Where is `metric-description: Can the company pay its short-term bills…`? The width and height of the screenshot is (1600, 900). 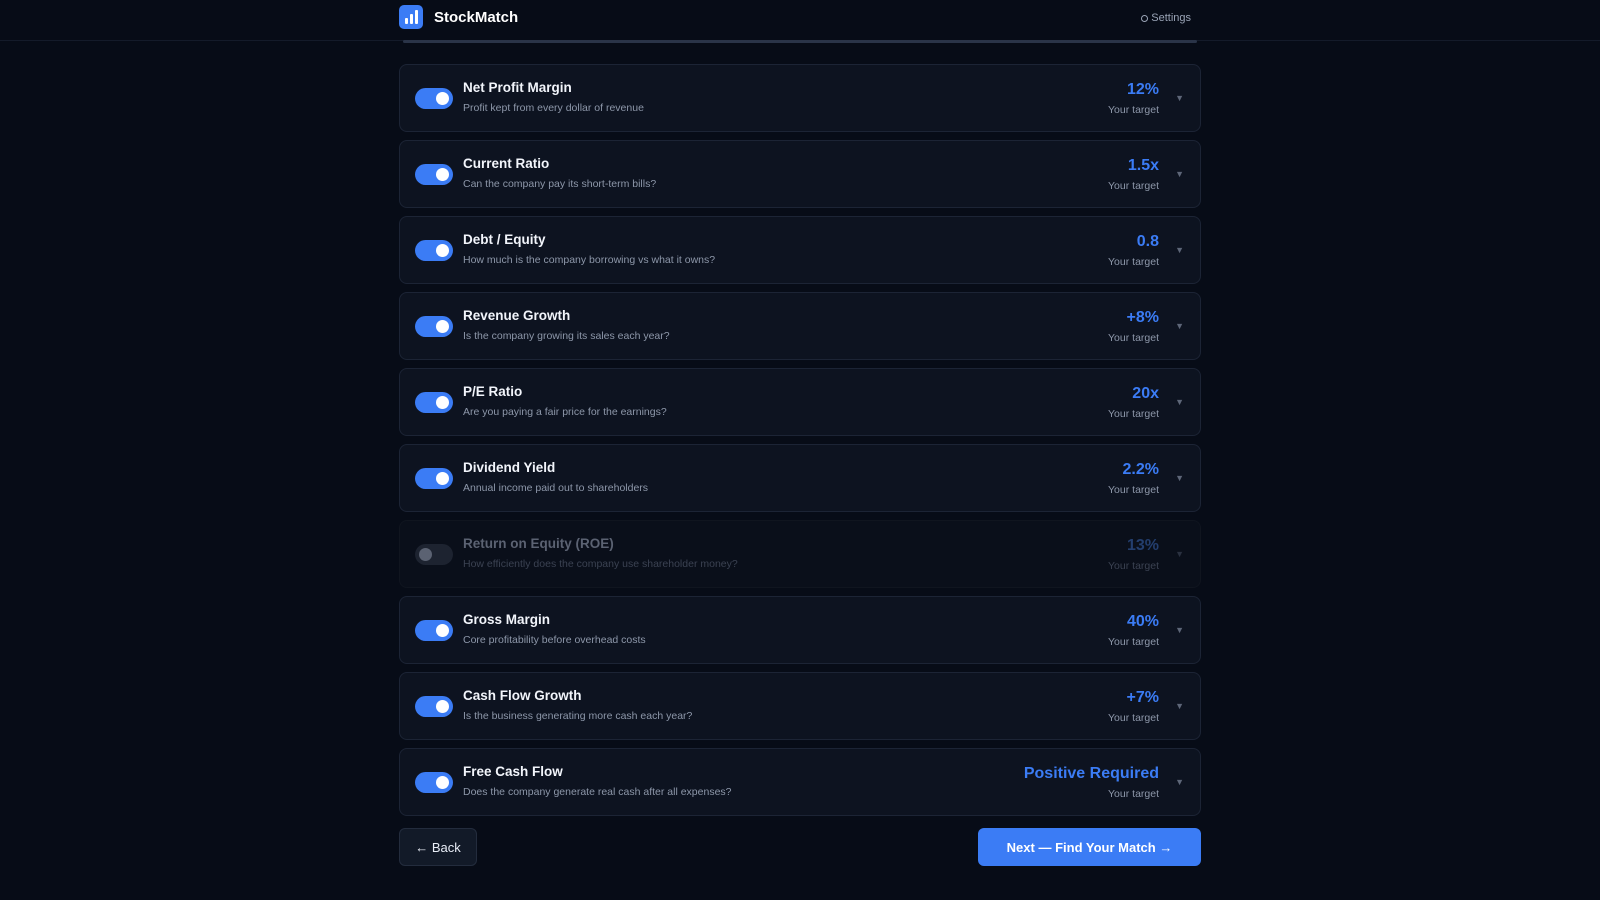
metric-description: Can the company pay its short-term bills… is located at coordinates (560, 184).